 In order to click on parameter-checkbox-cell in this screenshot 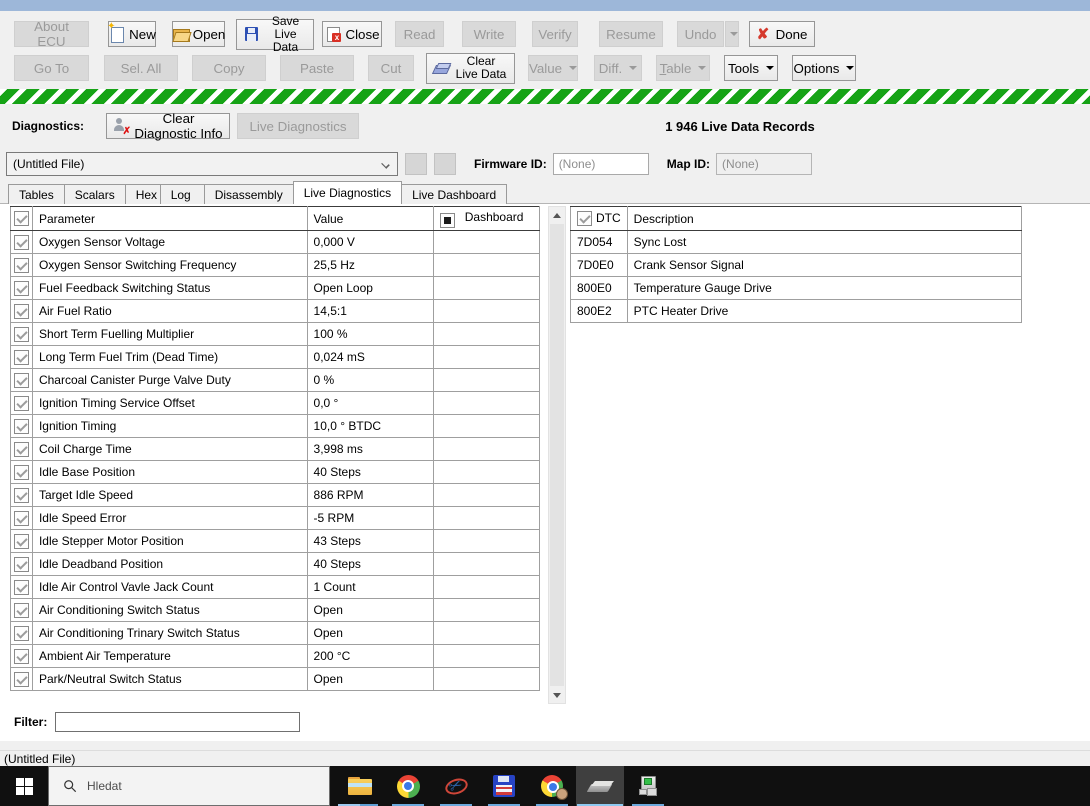, I will do `click(21, 495)`.